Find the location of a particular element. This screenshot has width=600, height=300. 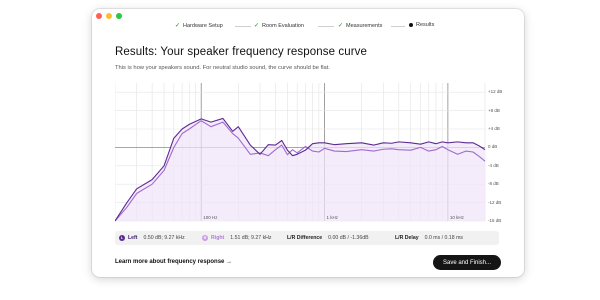

lr-delay-value: 0.0 ms / 0.18 ms is located at coordinates (443, 238).